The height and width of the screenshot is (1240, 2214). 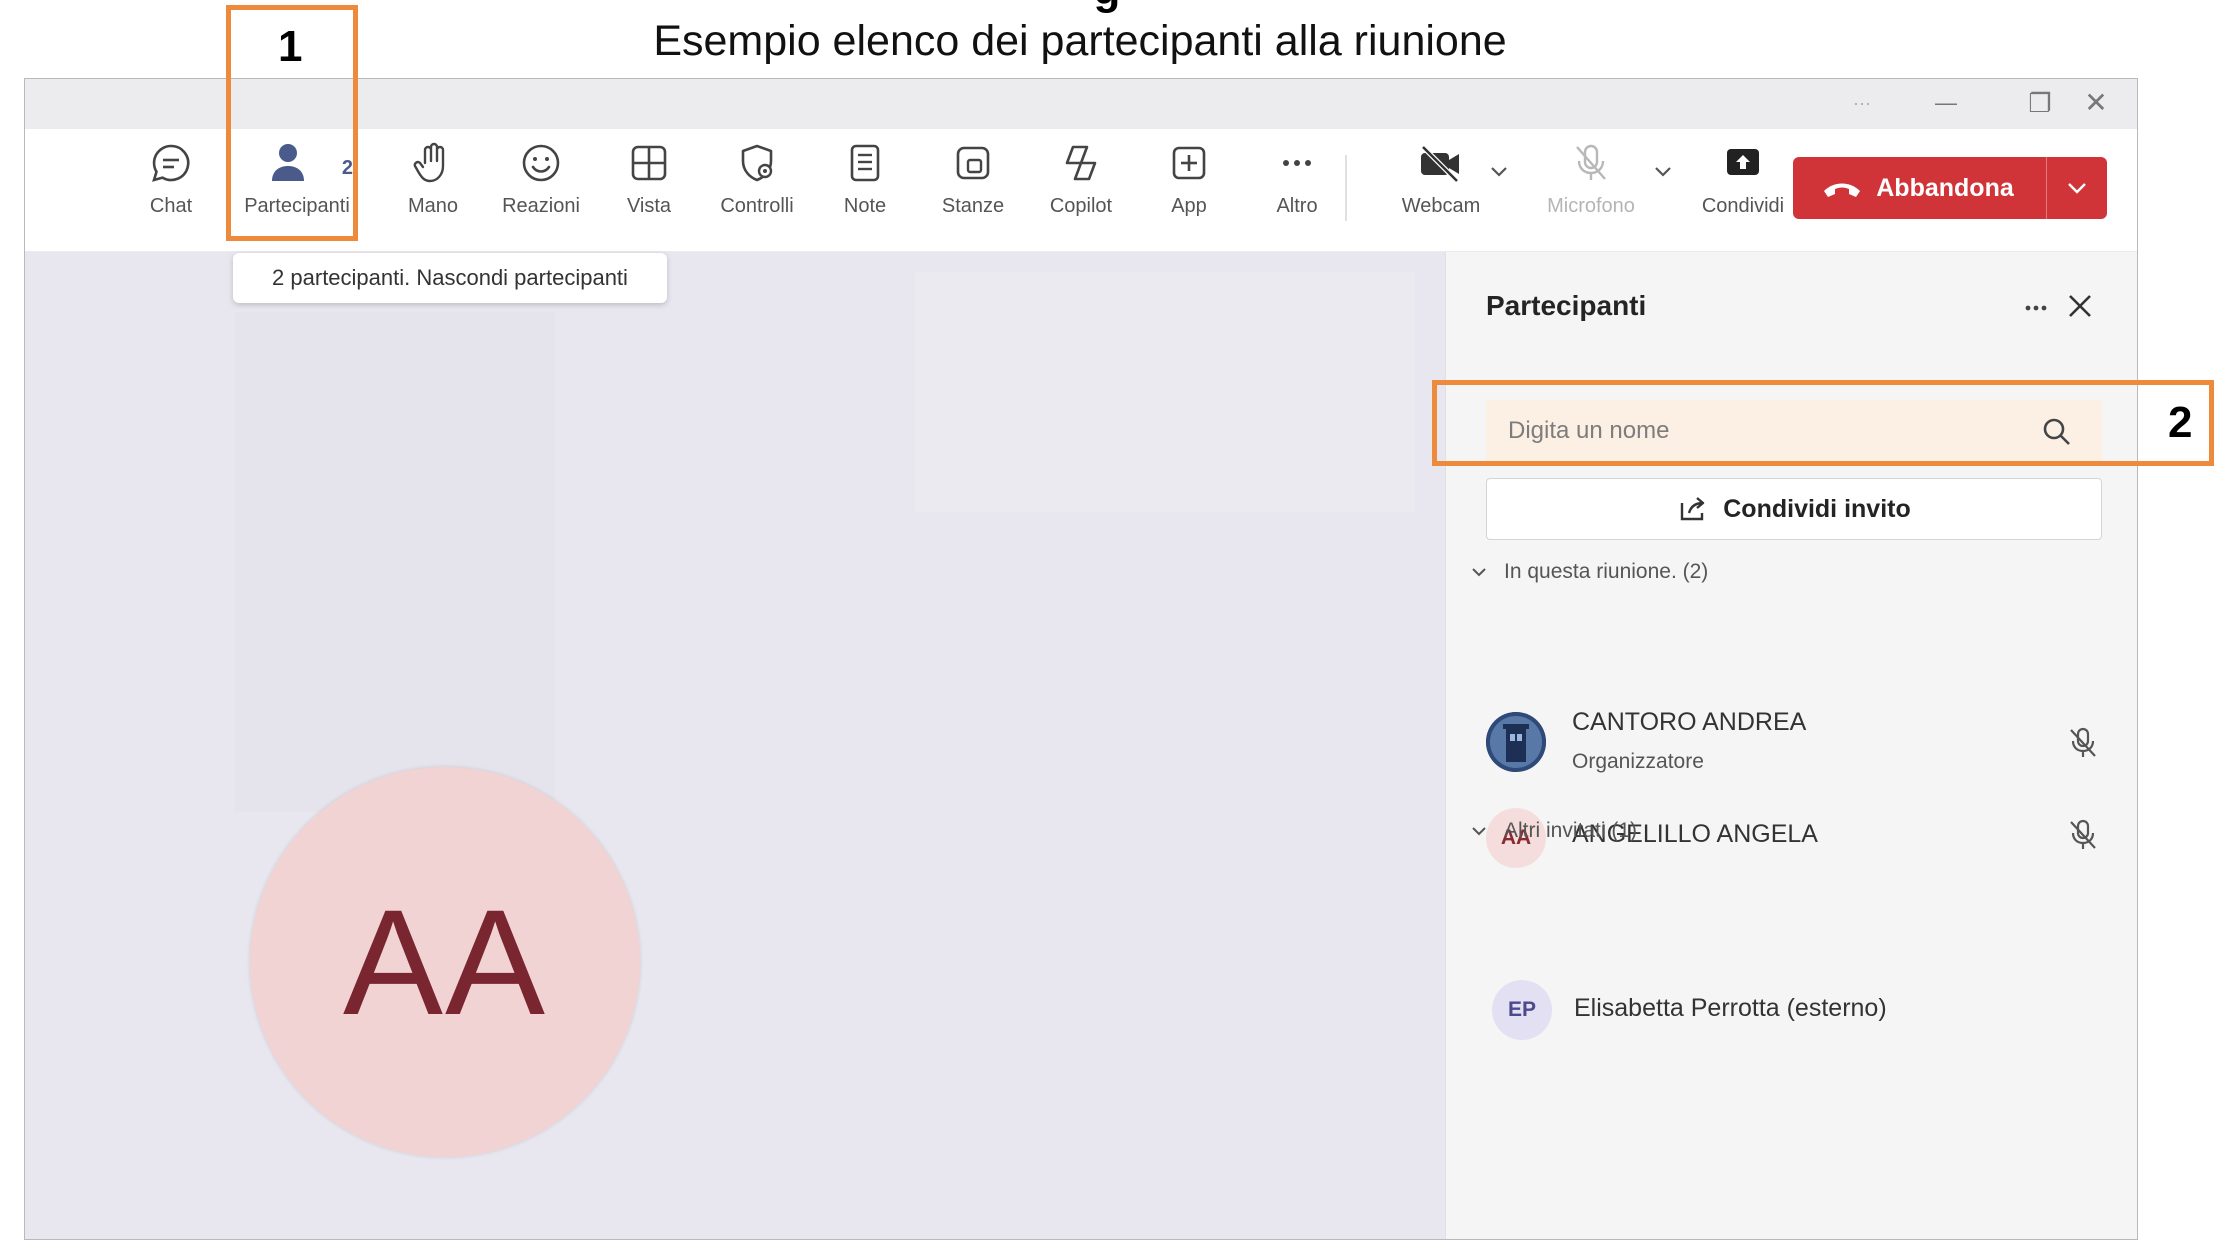 What do you see at coordinates (757, 206) in the screenshot?
I see `controls-label: Controlli` at bounding box center [757, 206].